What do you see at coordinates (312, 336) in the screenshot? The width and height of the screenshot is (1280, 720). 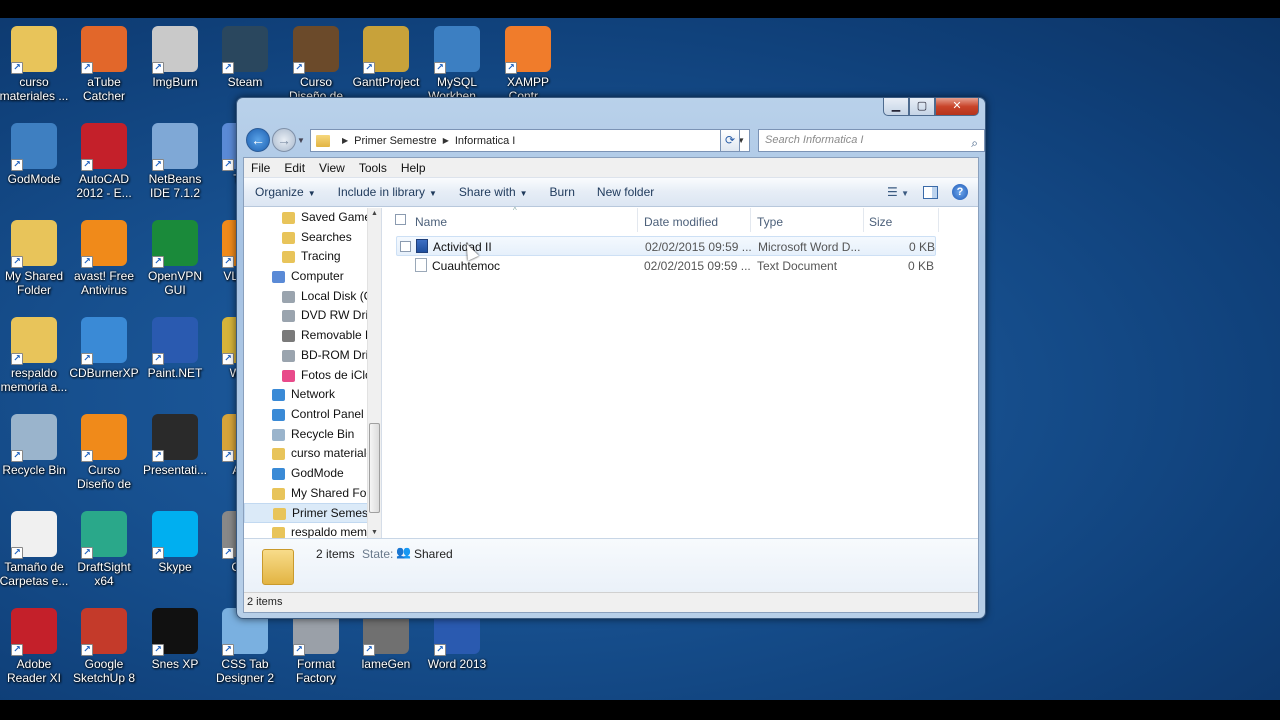 I see `nav-item: Removable Disk` at bounding box center [312, 336].